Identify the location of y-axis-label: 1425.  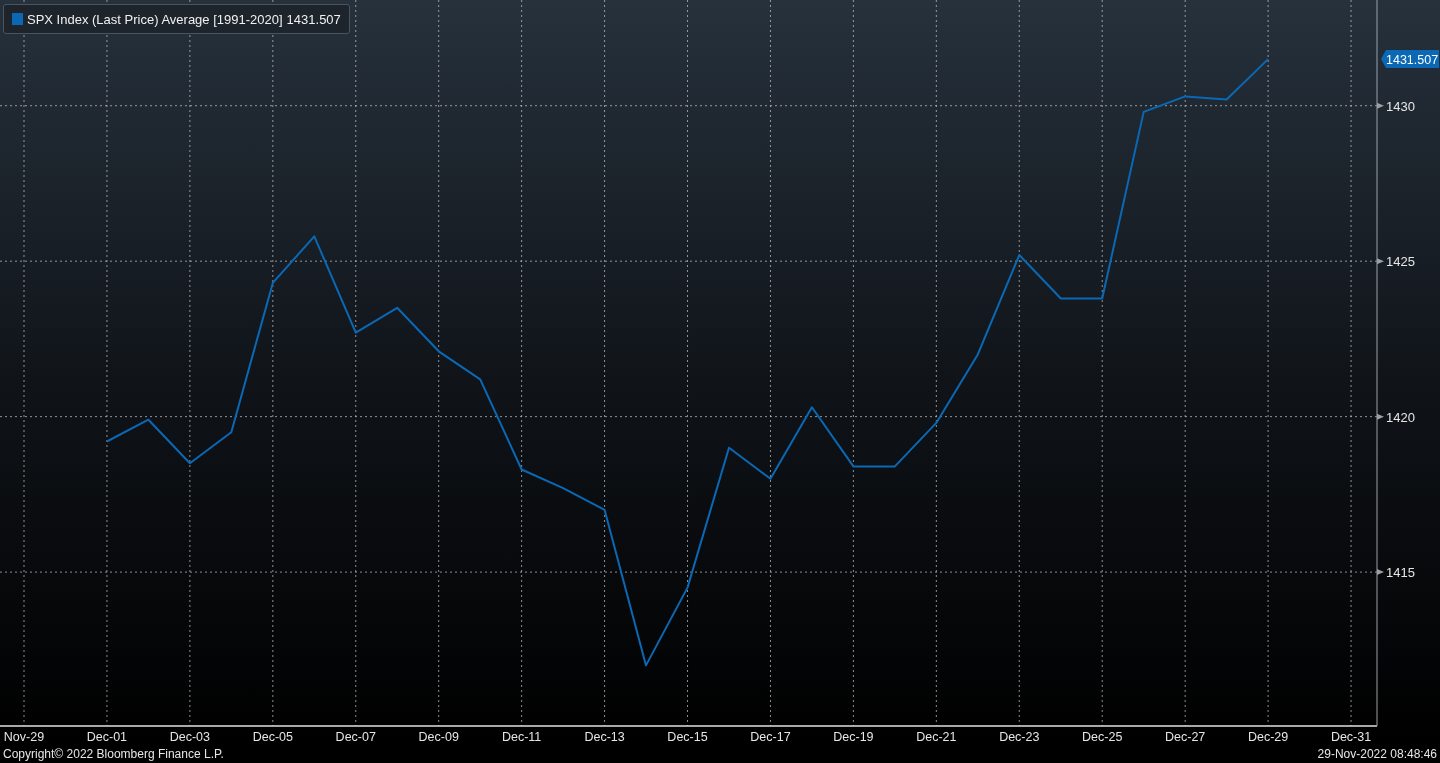
(1400, 262).